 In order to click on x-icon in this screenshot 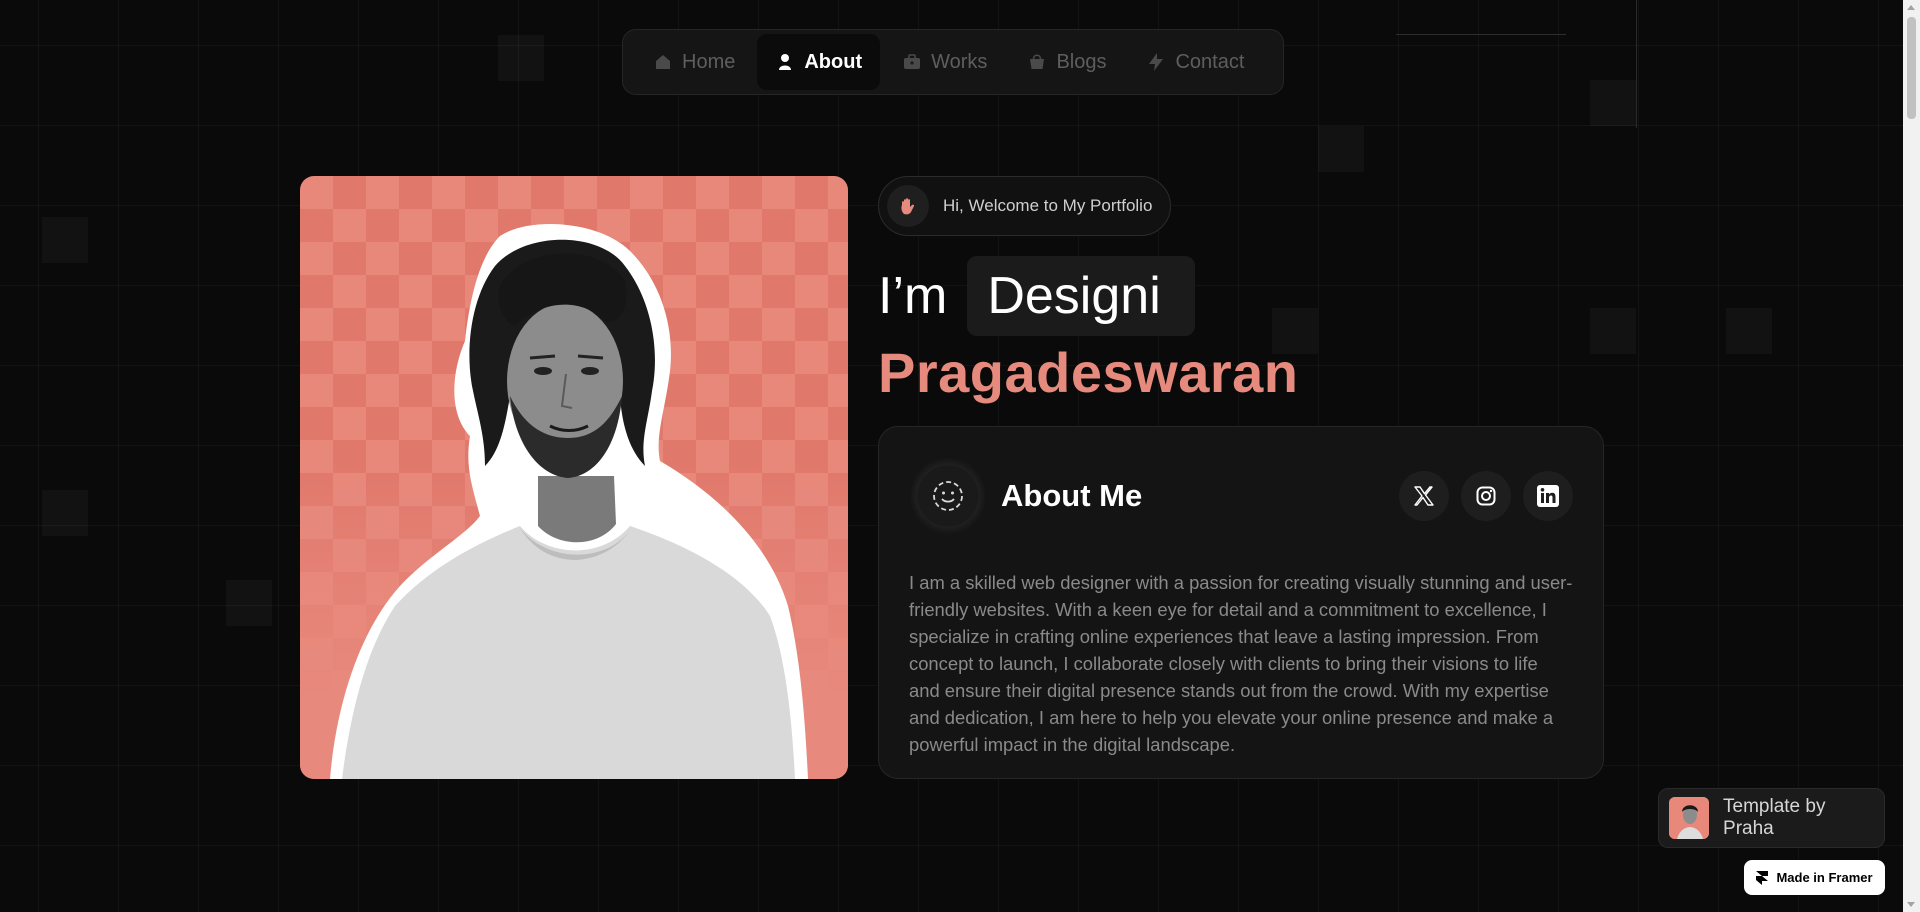, I will do `click(1424, 496)`.